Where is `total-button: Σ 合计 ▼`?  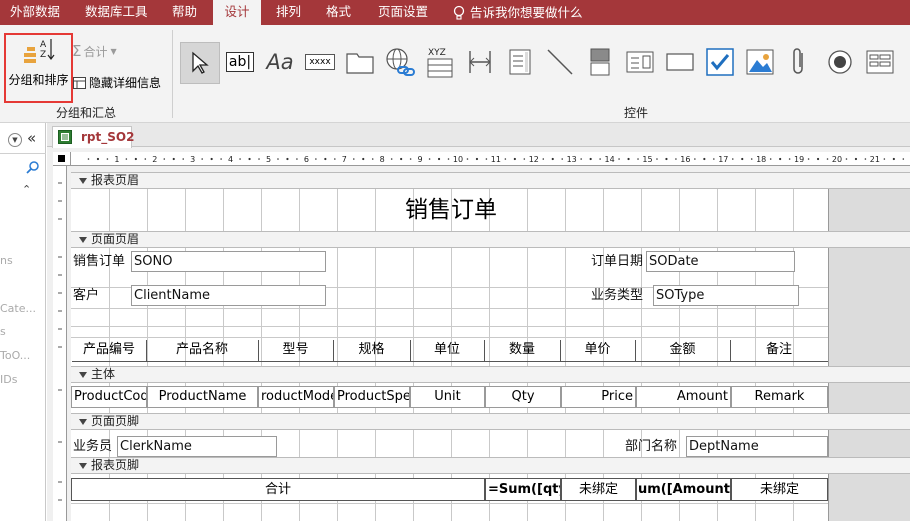 total-button: Σ 合计 ▼ is located at coordinates (94, 51).